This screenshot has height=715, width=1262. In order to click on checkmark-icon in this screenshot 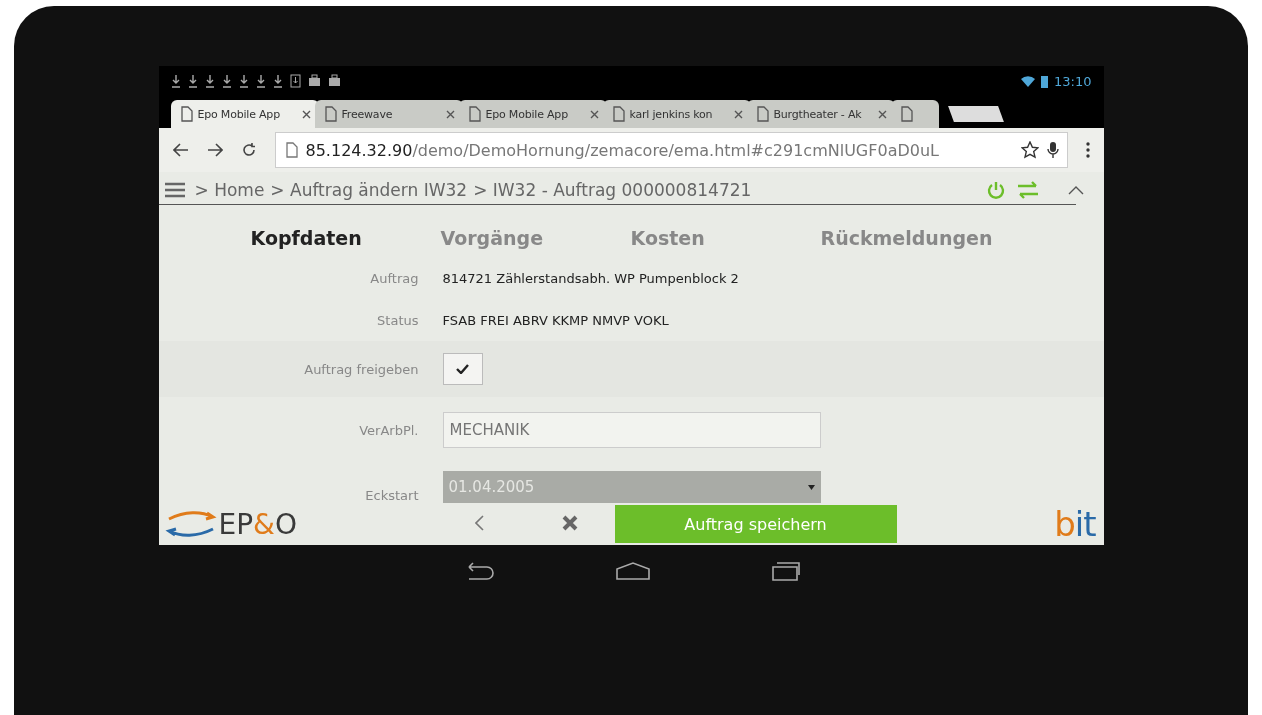, I will do `click(462, 369)`.